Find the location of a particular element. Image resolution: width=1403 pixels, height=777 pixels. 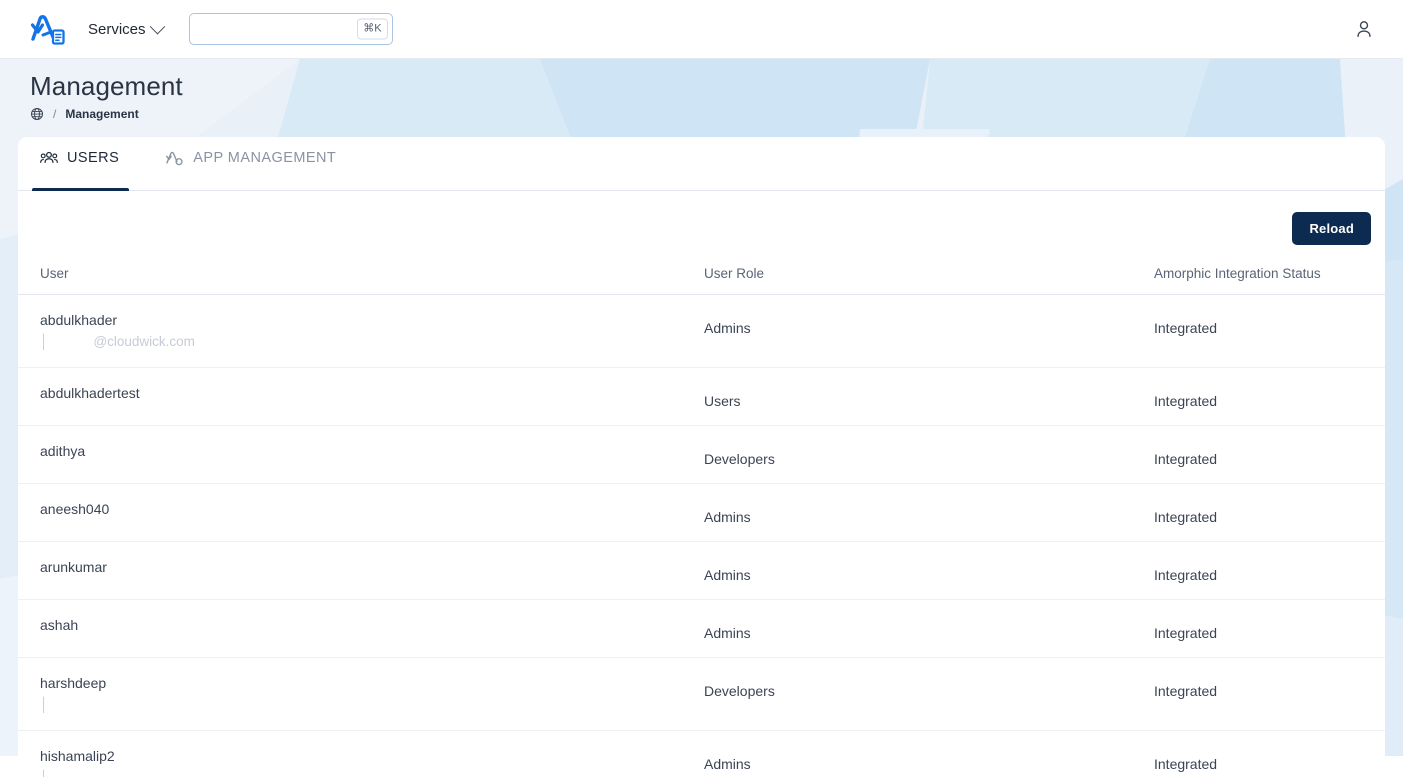

breadcrumb-current: Management is located at coordinates (101, 114).